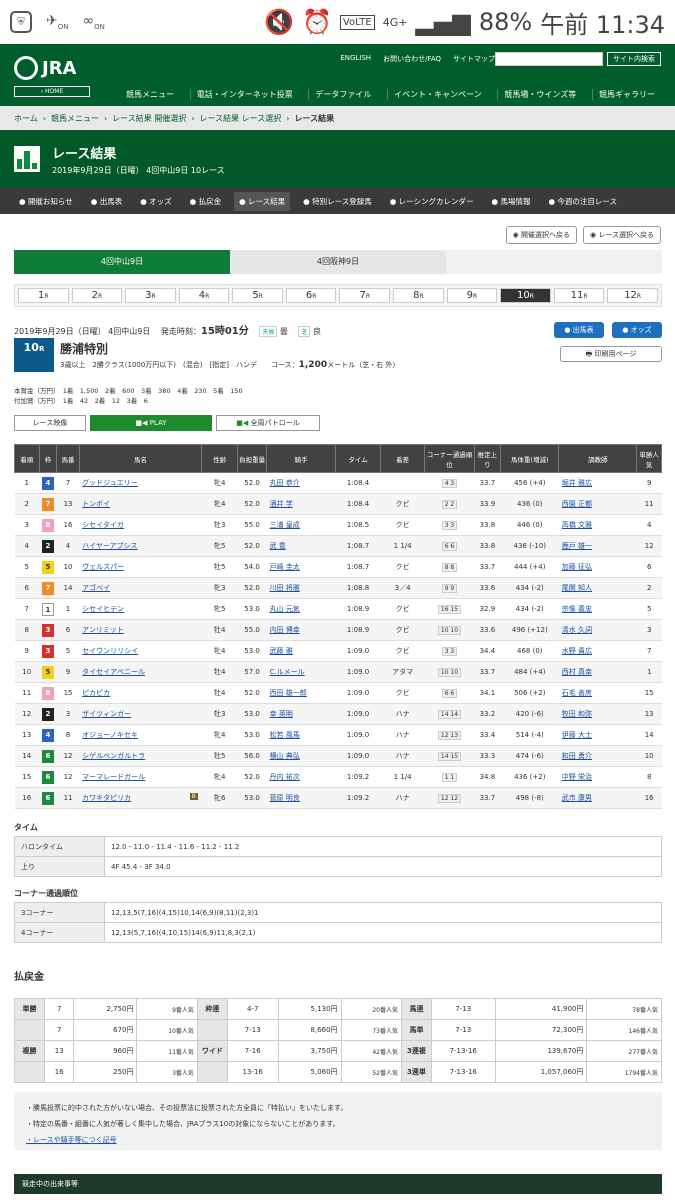  I want to click on race-tab: 7R, so click(365, 295).